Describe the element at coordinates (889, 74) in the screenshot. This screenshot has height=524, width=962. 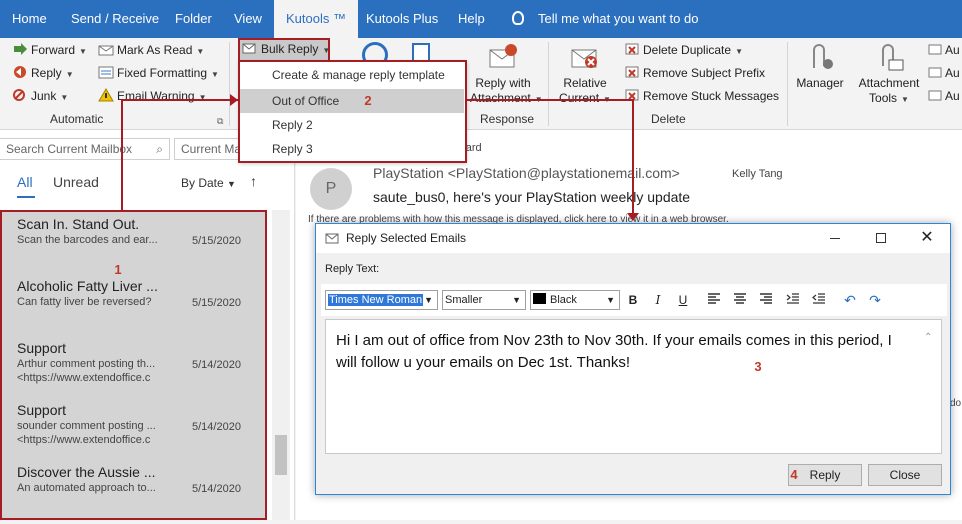
I see `attachment-tools-button: Attachment Tools ▼` at that location.